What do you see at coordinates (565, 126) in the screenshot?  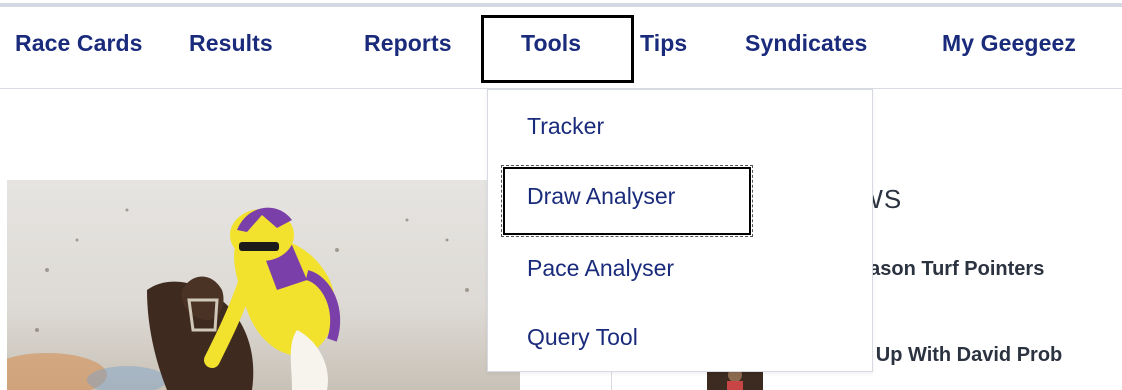 I see `dropdown-item-tracker: Tracker` at bounding box center [565, 126].